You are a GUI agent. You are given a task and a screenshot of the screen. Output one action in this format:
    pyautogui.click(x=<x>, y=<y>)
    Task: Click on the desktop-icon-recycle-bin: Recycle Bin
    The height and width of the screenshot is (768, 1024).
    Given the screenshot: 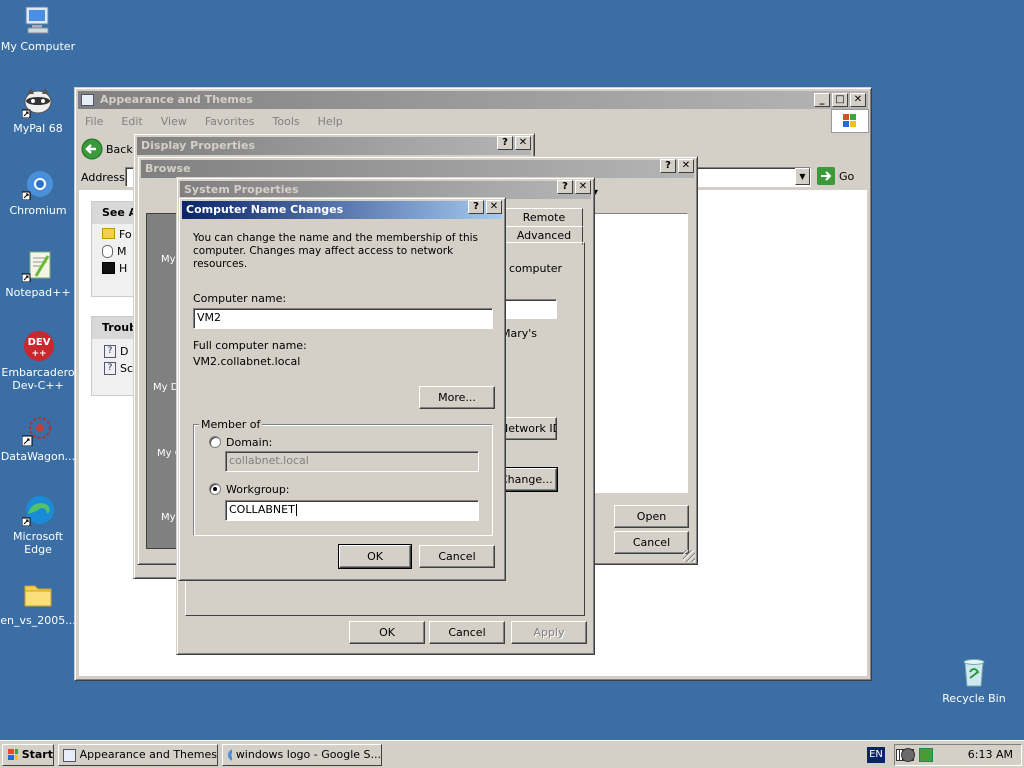 What is the action you would take?
    pyautogui.click(x=974, y=680)
    